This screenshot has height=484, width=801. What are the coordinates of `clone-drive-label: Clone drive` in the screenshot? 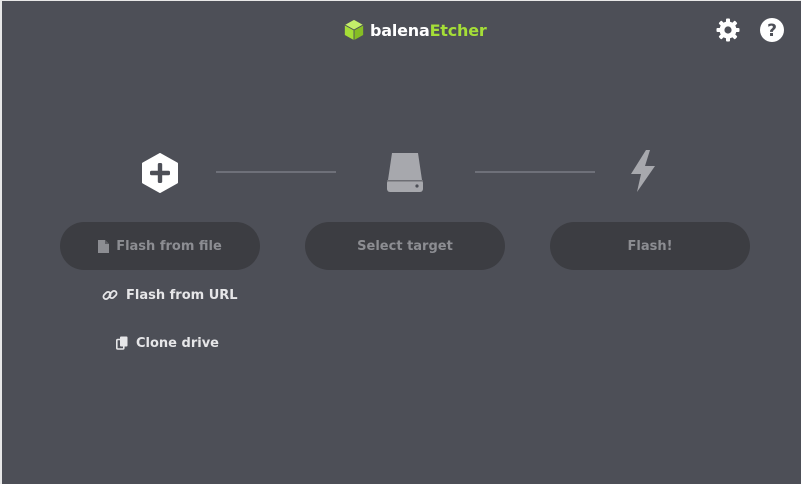 It's located at (177, 343).